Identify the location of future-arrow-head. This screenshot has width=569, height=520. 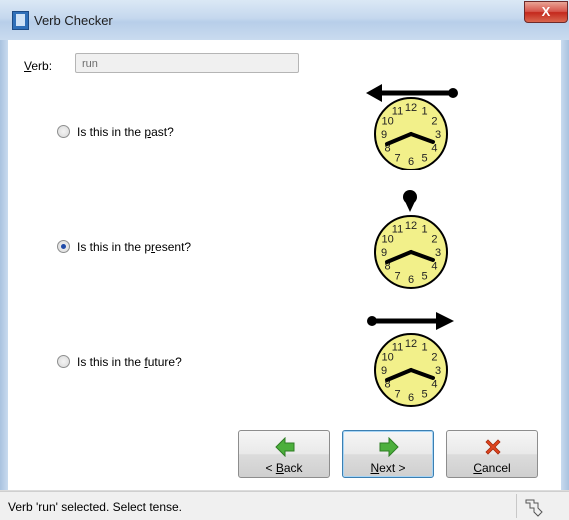
(445, 321).